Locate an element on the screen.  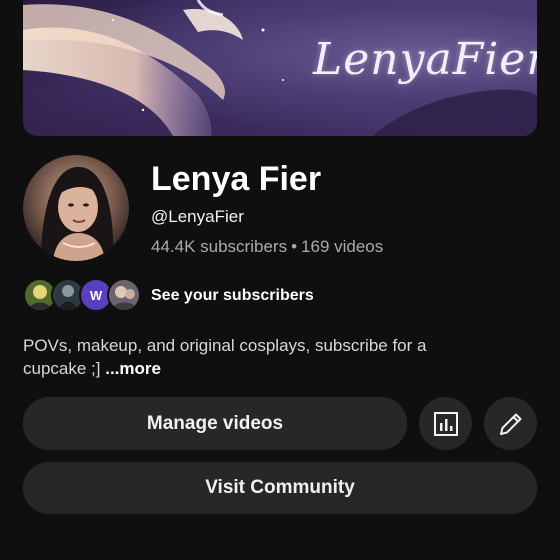
channel-avatar is located at coordinates (76, 208).